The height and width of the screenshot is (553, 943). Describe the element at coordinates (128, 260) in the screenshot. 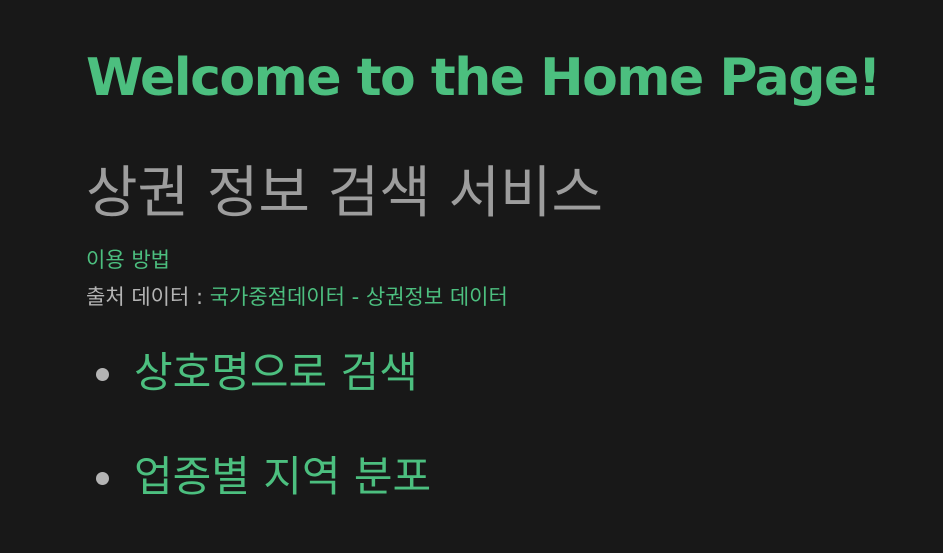

I see `usage-guide-link: 이용 방법` at that location.